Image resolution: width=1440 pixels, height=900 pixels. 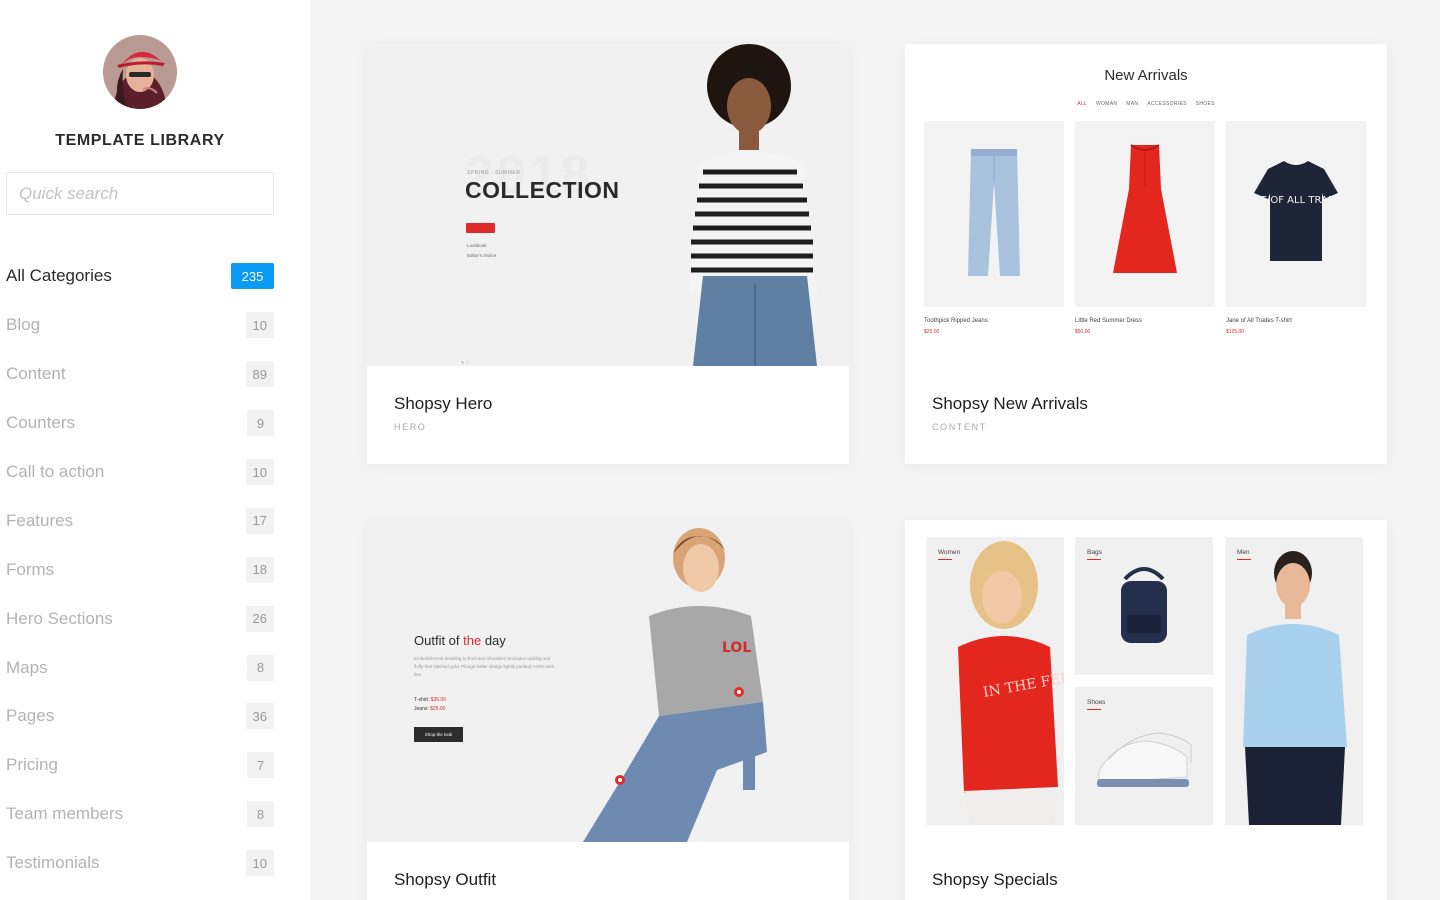 I want to click on category-maps: Maps 8, so click(x=145, y=667).